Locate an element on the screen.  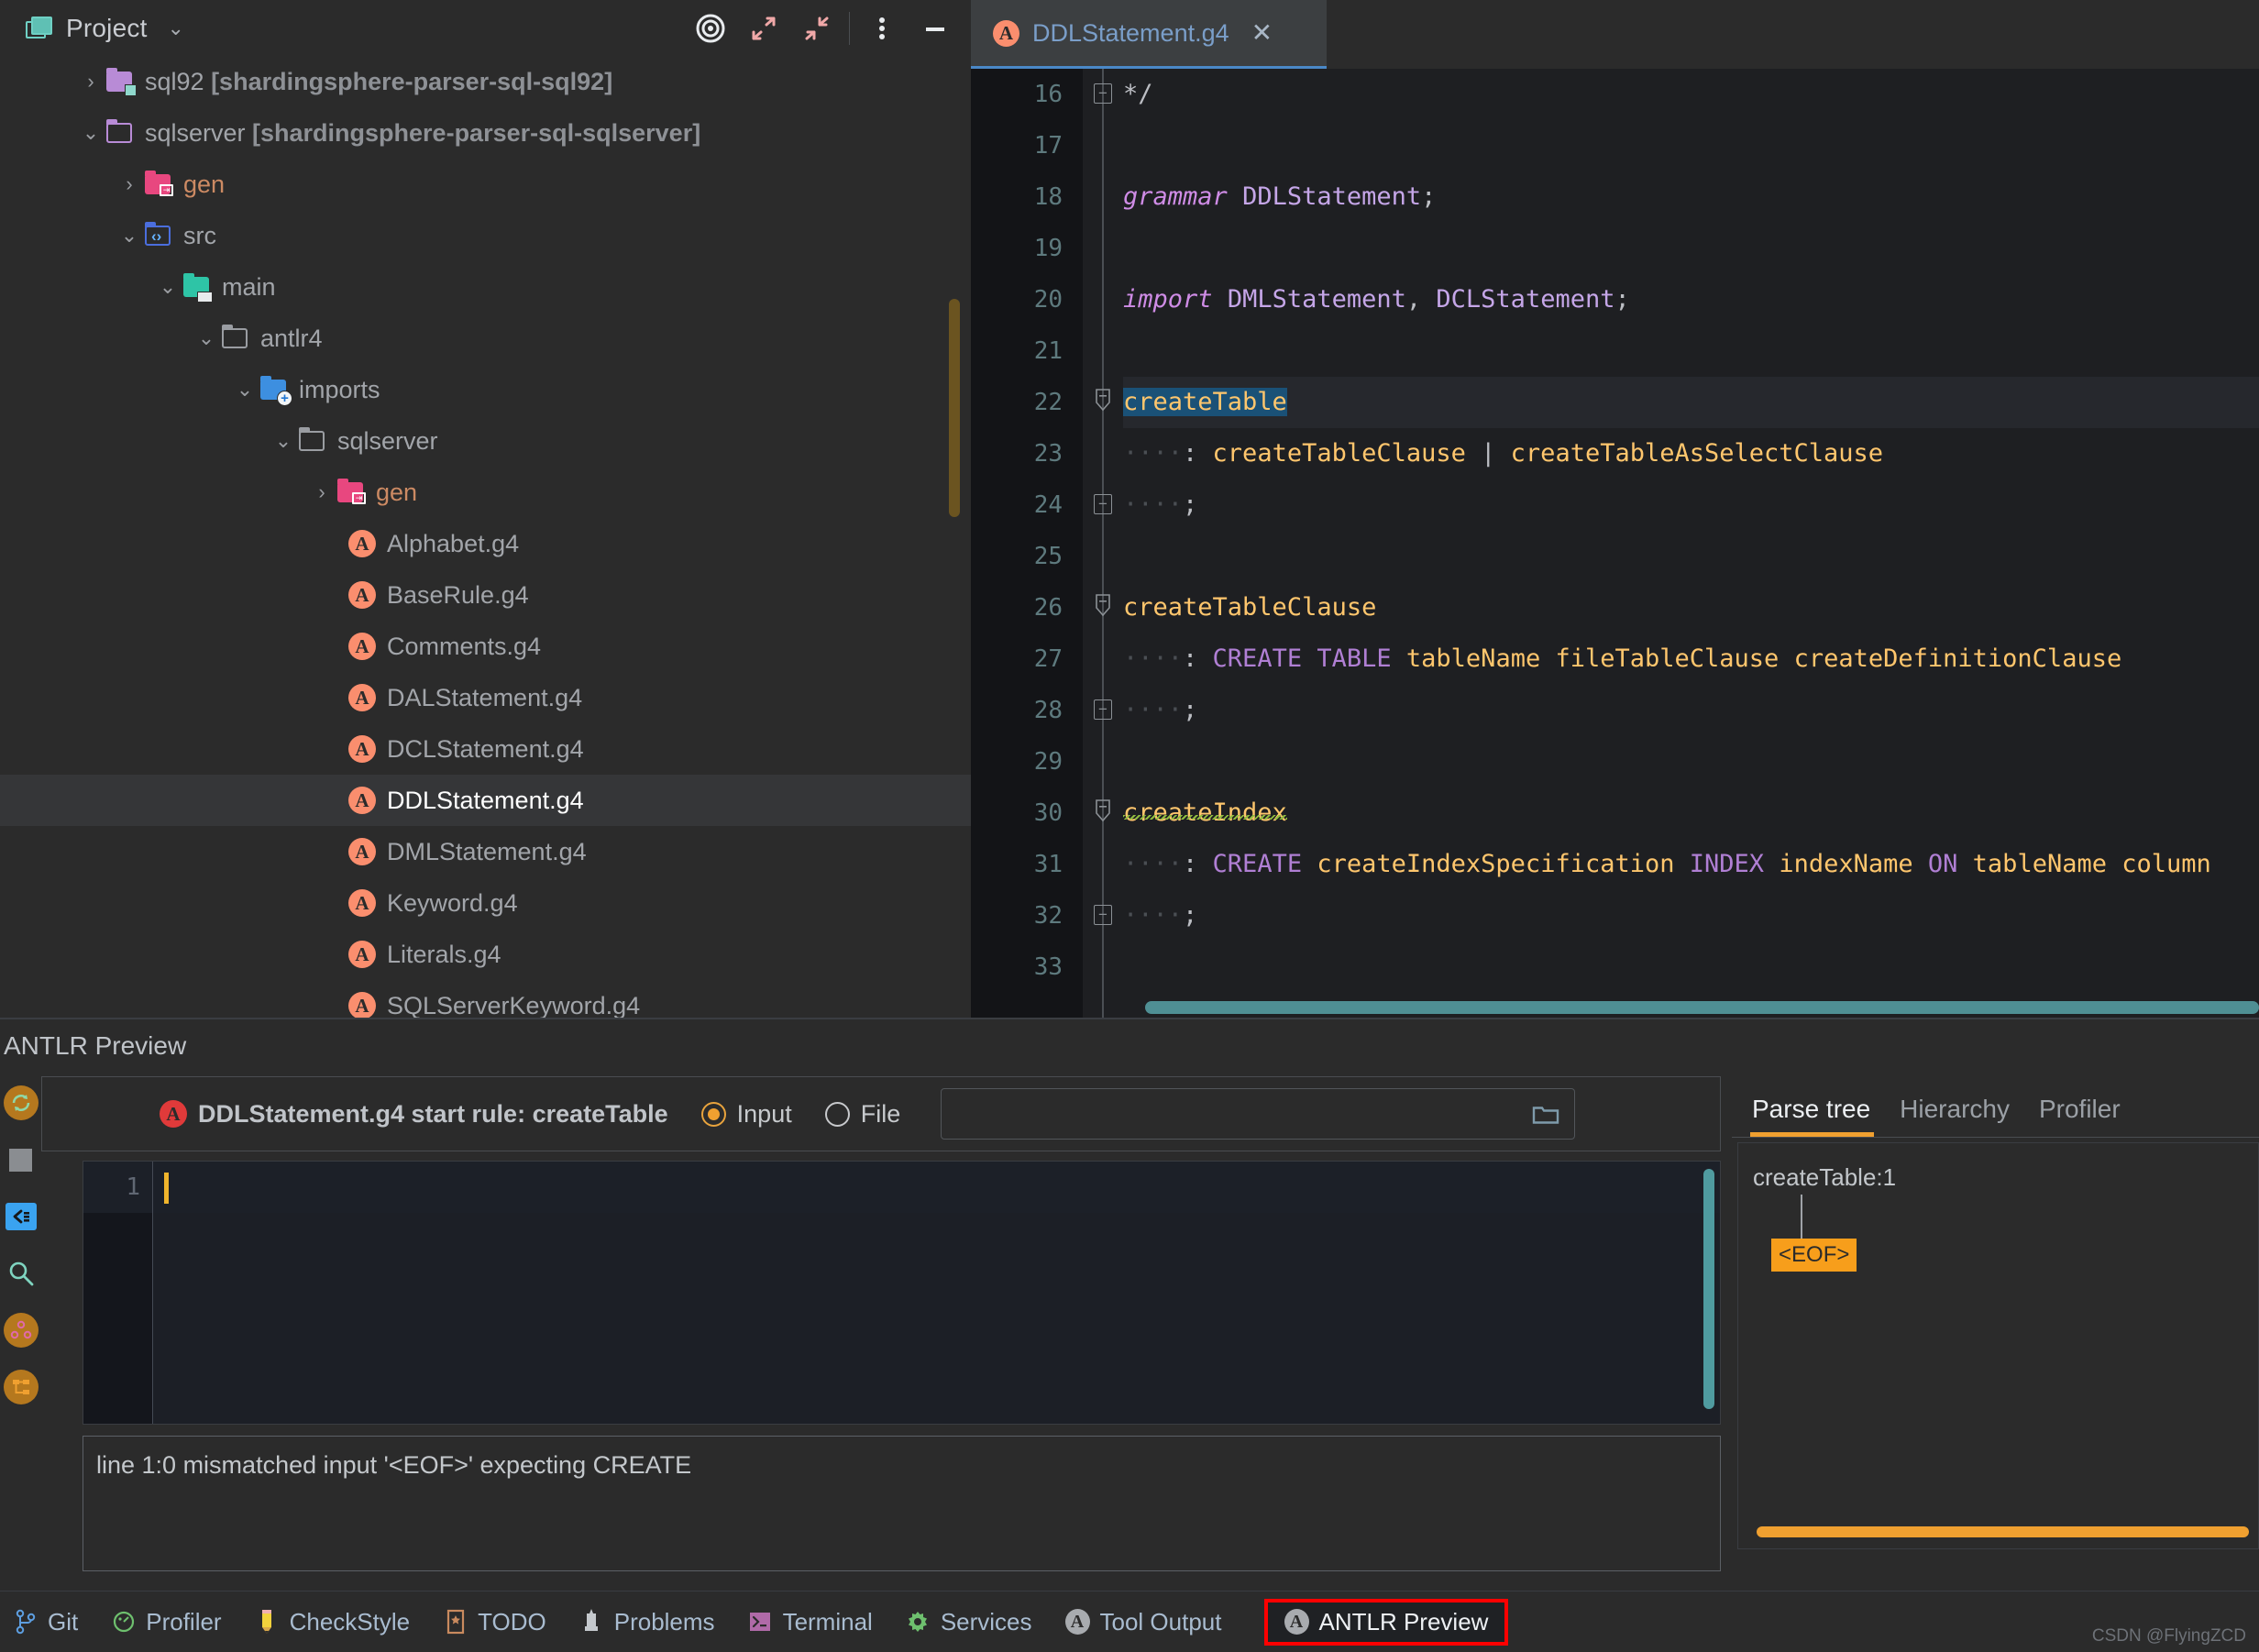
status-item-problems: Problems is located at coordinates (647, 1622).